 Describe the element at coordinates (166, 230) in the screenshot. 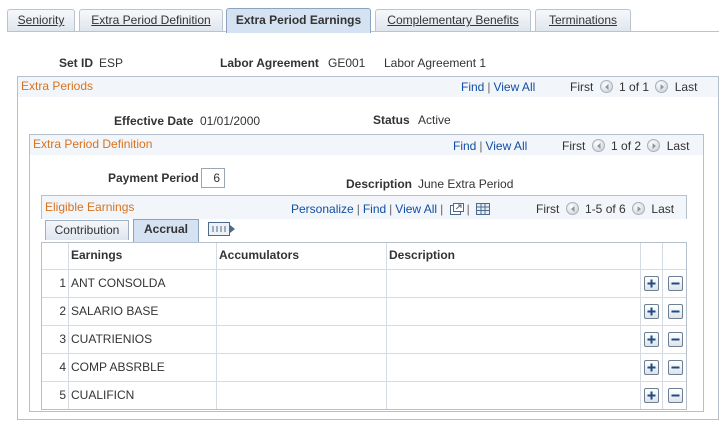

I see `grid-tab-accrual: Accrual` at that location.